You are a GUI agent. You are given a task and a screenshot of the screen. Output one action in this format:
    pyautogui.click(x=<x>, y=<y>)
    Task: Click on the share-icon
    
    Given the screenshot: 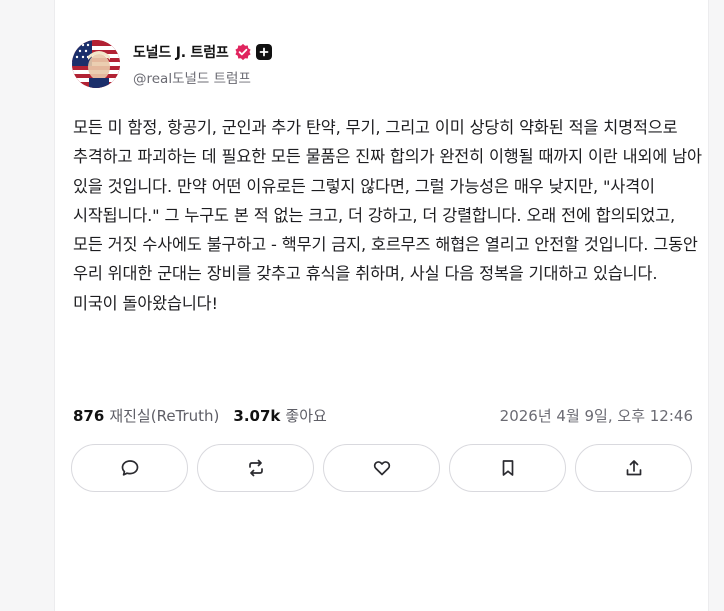 What is the action you would take?
    pyautogui.click(x=633, y=468)
    